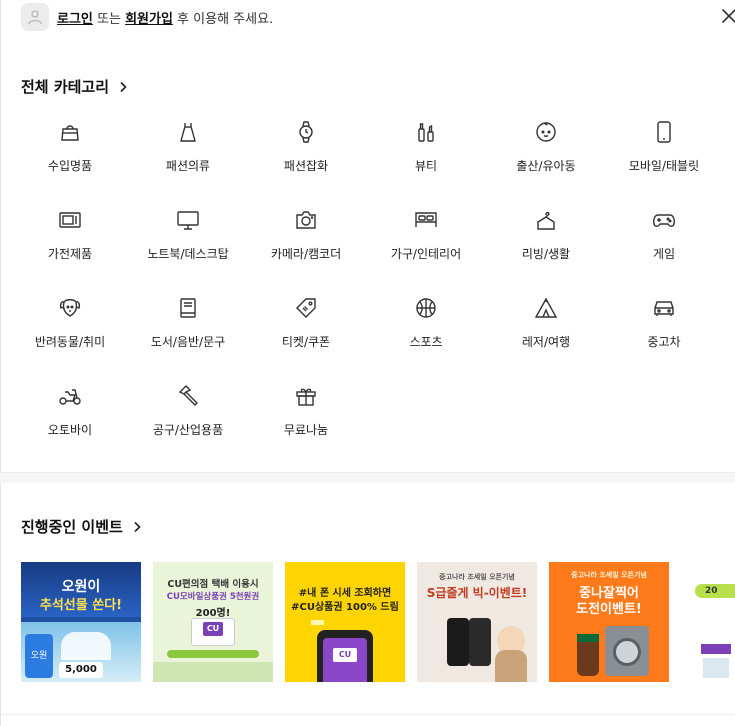  I want to click on dress-icon, so click(188, 132).